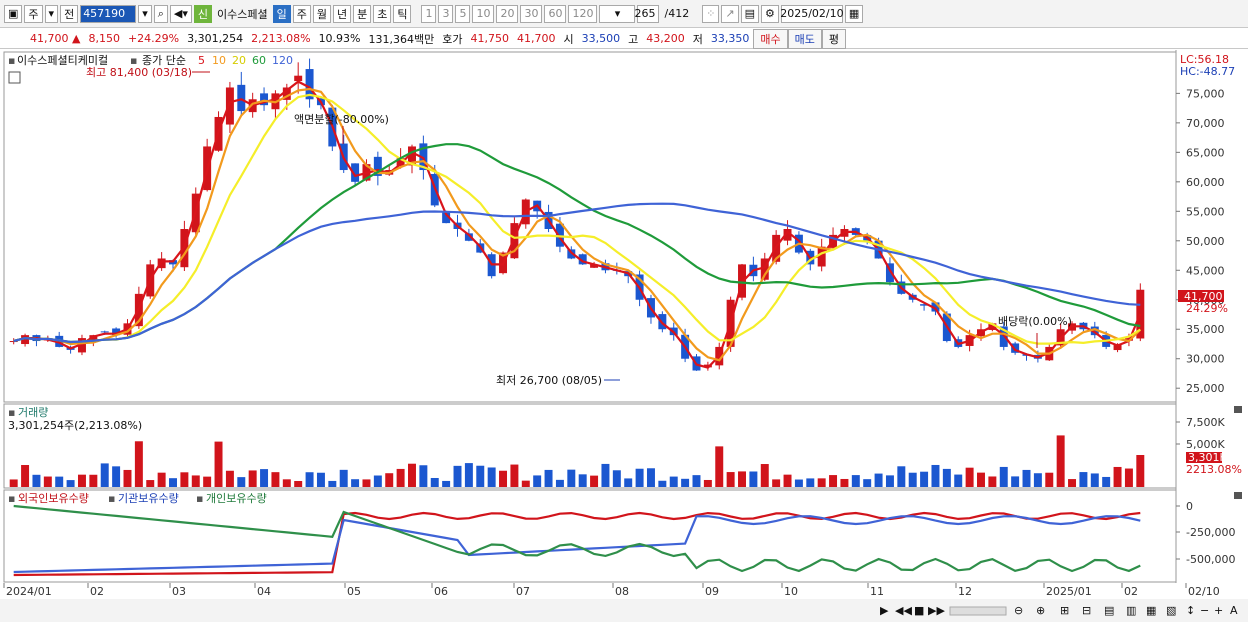  I want to click on move-icon: ↕, so click(1190, 610).